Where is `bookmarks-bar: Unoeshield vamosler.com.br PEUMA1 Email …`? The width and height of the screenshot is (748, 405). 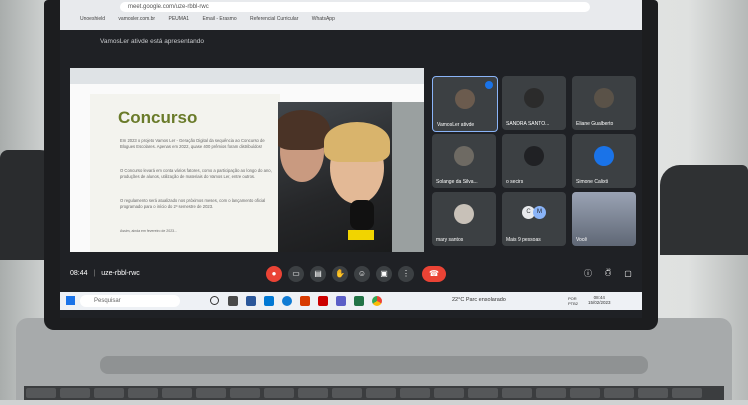
bookmarks-bar: Unoeshield vamosler.com.br PEUMA1 Email … is located at coordinates (360, 21).